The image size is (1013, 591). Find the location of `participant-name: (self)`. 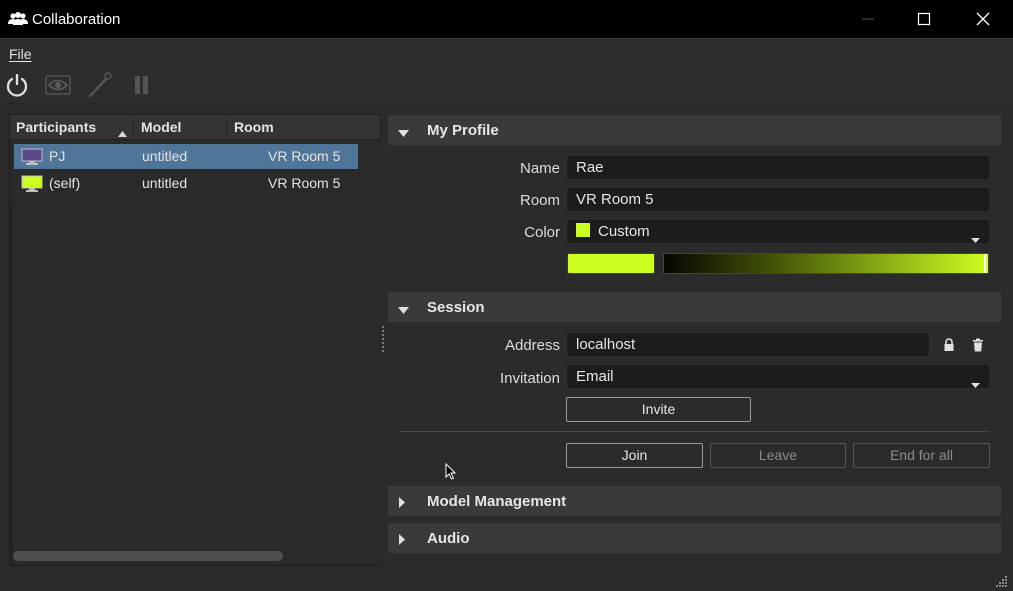

participant-name: (self) is located at coordinates (65, 183).